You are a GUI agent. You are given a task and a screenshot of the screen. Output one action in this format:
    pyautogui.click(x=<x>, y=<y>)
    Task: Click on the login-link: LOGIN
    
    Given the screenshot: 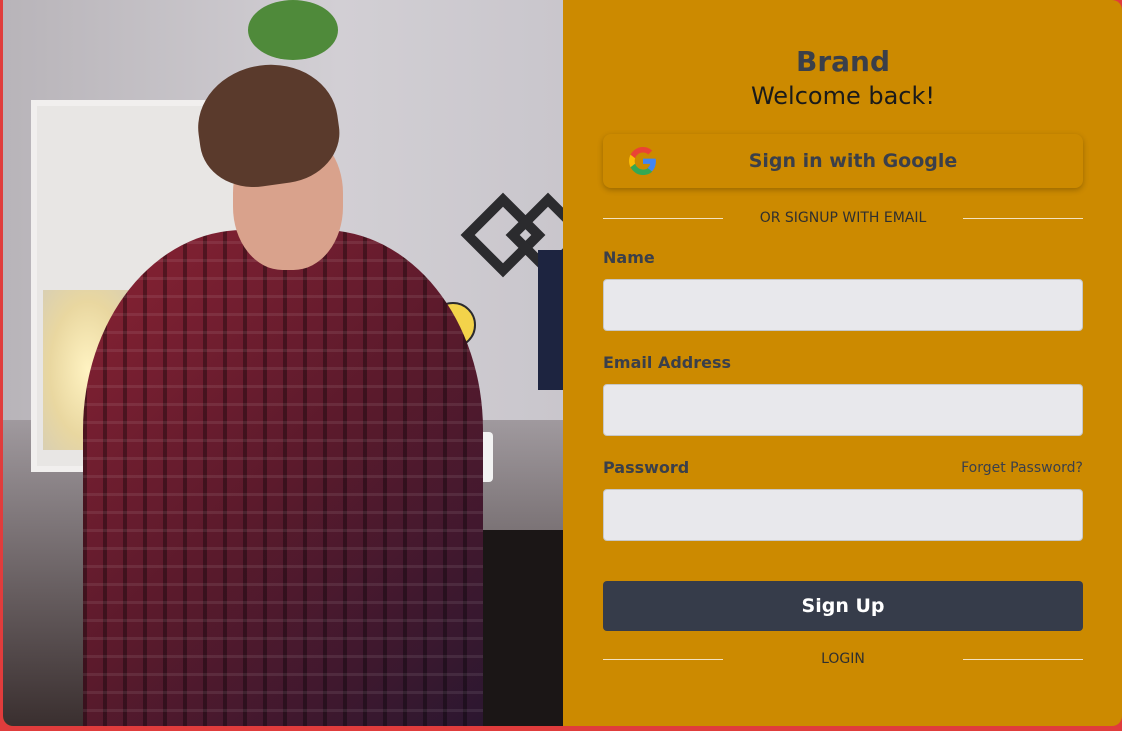 What is the action you would take?
    pyautogui.click(x=843, y=659)
    